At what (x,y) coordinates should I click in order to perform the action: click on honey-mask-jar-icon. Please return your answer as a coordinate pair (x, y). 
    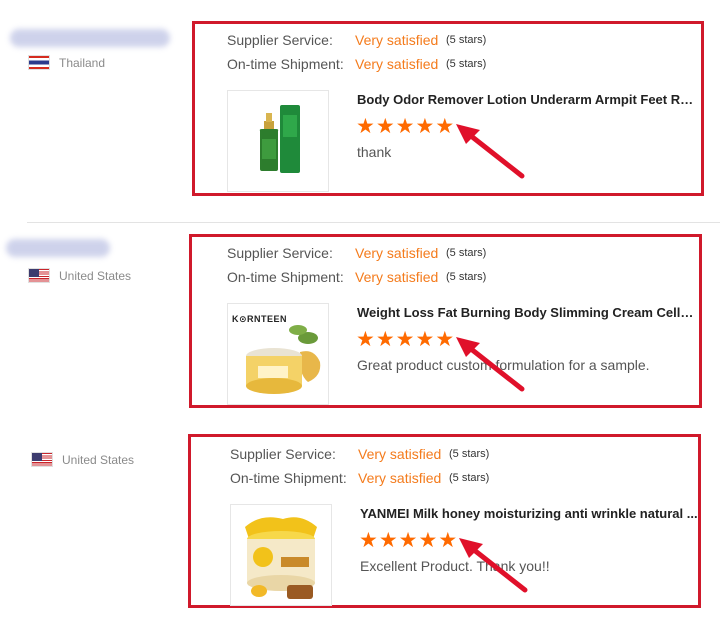
    Looking at the image, I should click on (281, 558).